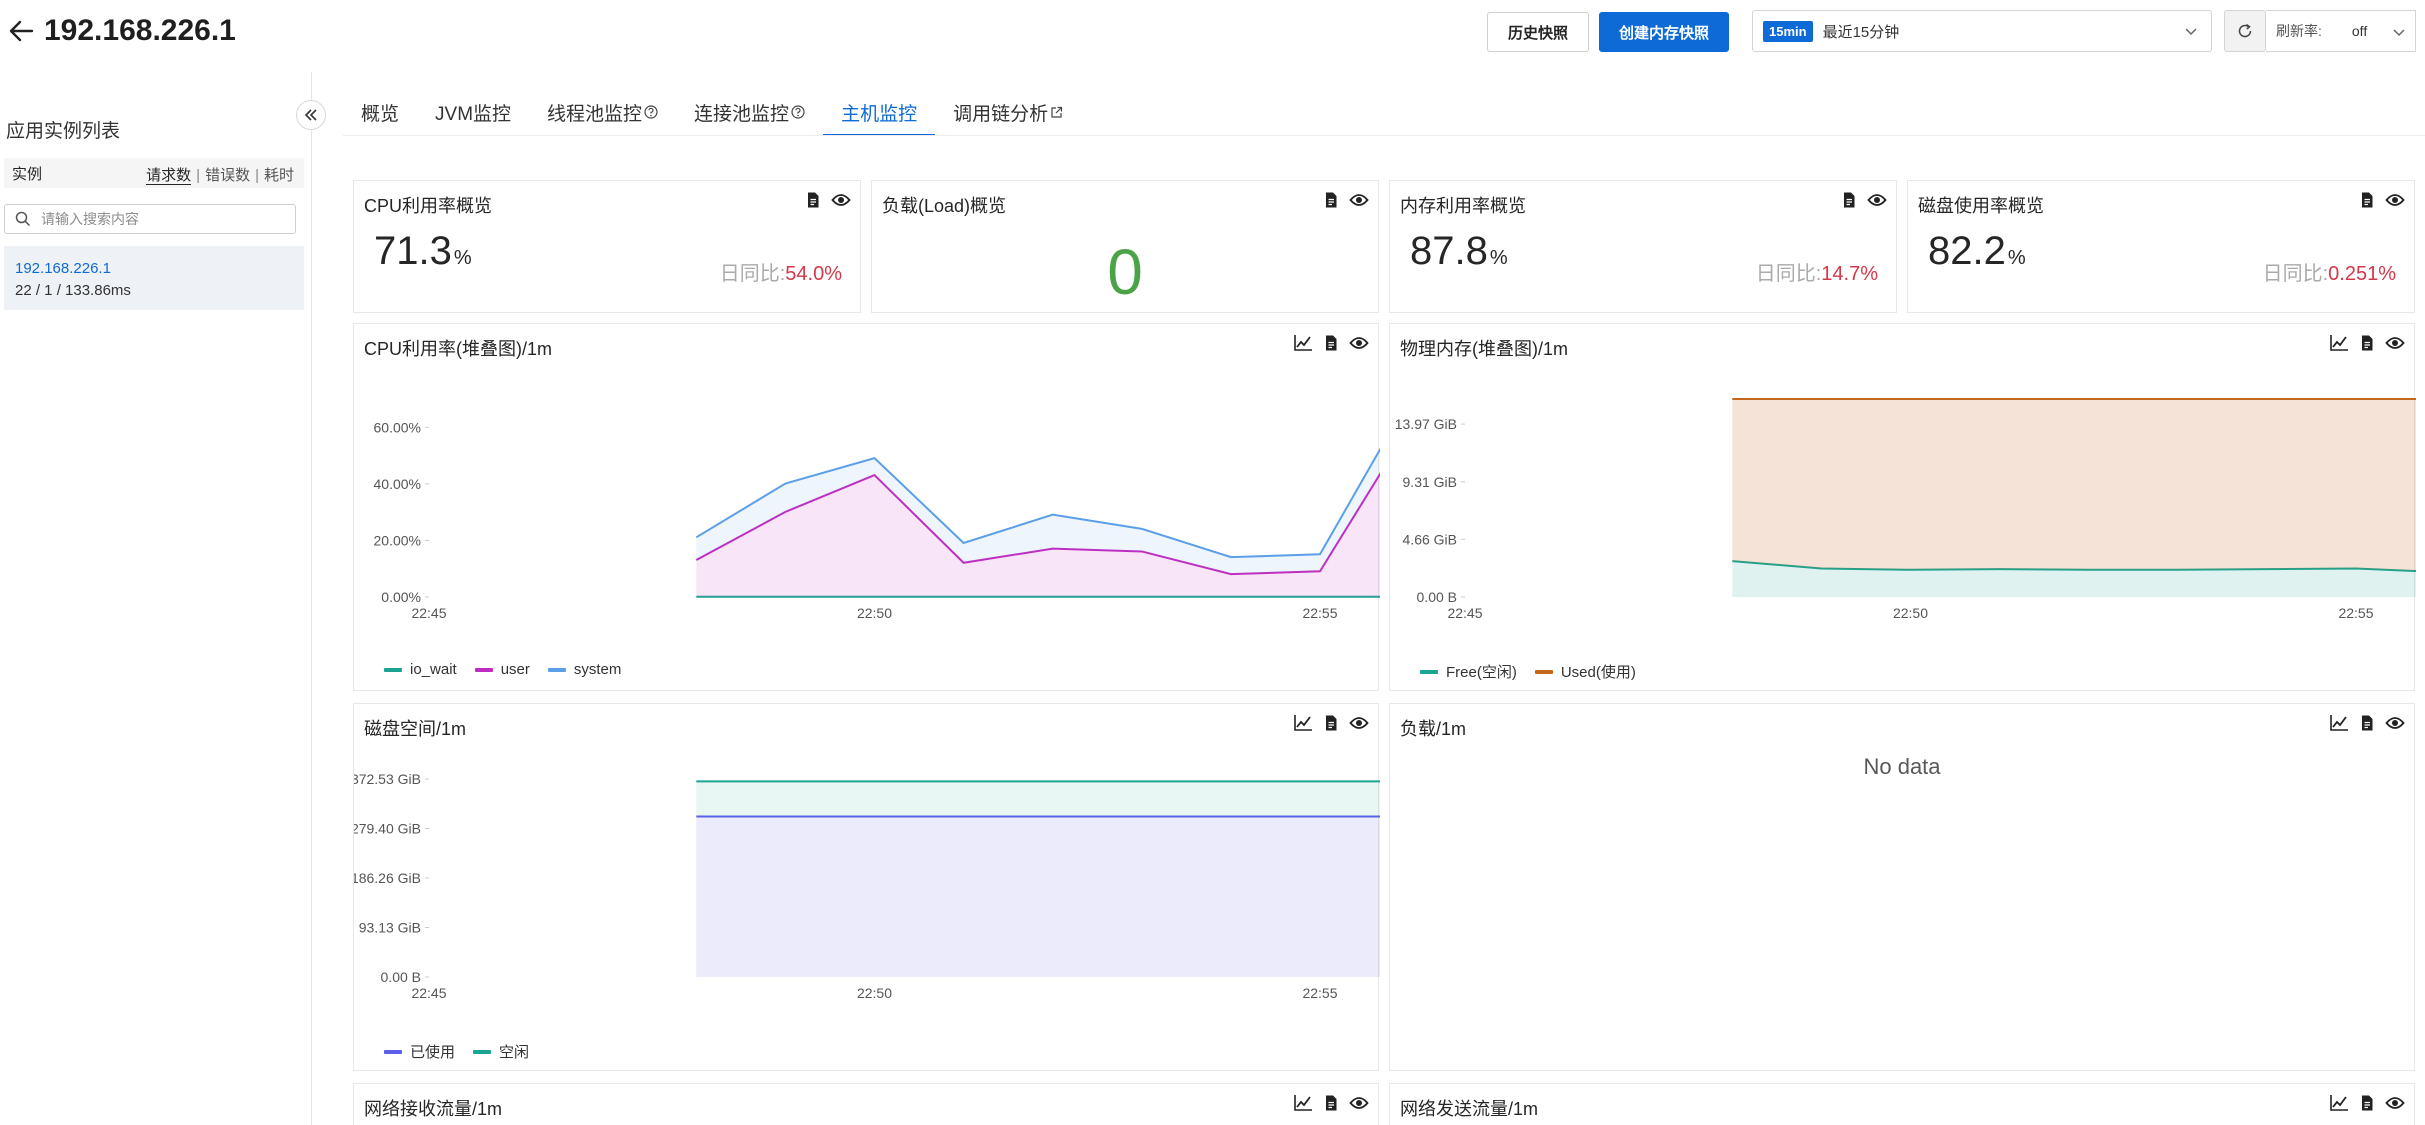 This screenshot has height=1125, width=2425. What do you see at coordinates (944, 206) in the screenshot?
I see `card-title: 负载(Load)概览` at bounding box center [944, 206].